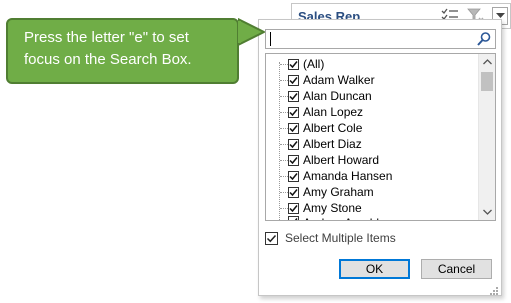 Image resolution: width=511 pixels, height=303 pixels. I want to click on item-label: Albert Cole, so click(333, 128).